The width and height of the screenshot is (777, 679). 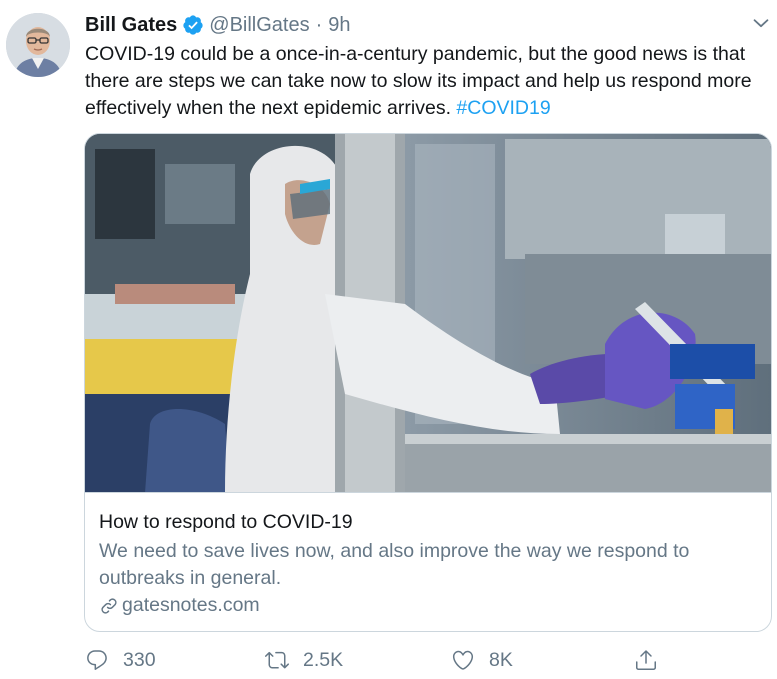 I want to click on reply-button: 330, so click(x=120, y=660).